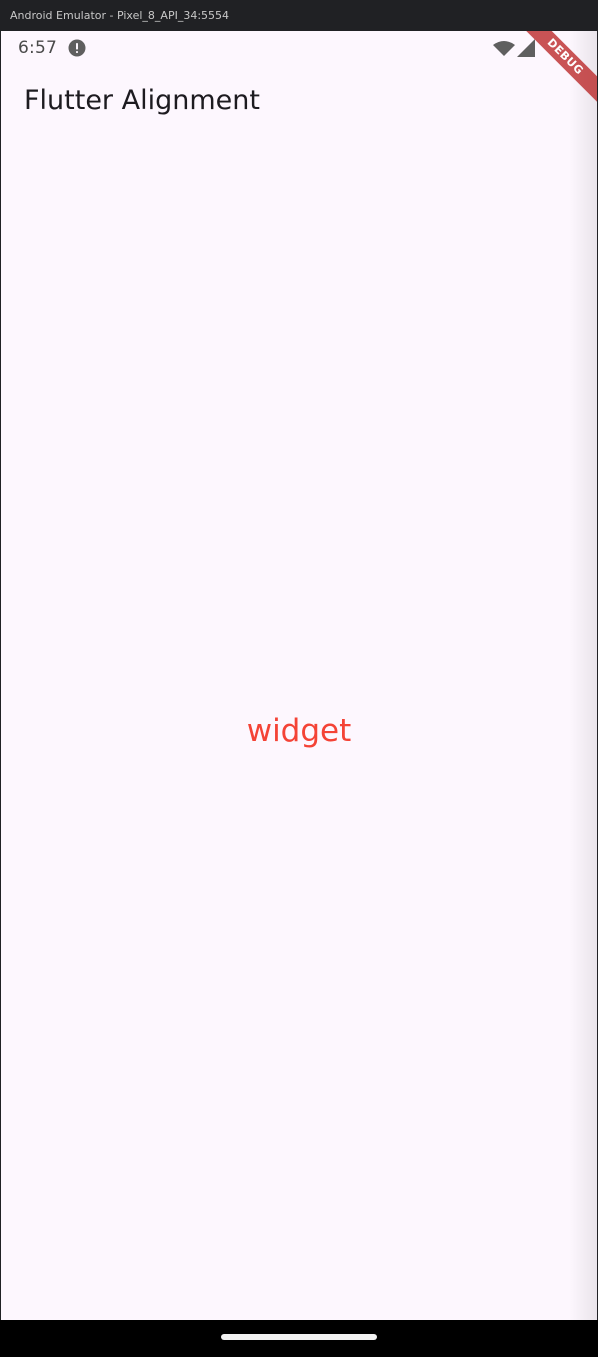 The width and height of the screenshot is (598, 1357). What do you see at coordinates (504, 48) in the screenshot?
I see `wifi-icon` at bounding box center [504, 48].